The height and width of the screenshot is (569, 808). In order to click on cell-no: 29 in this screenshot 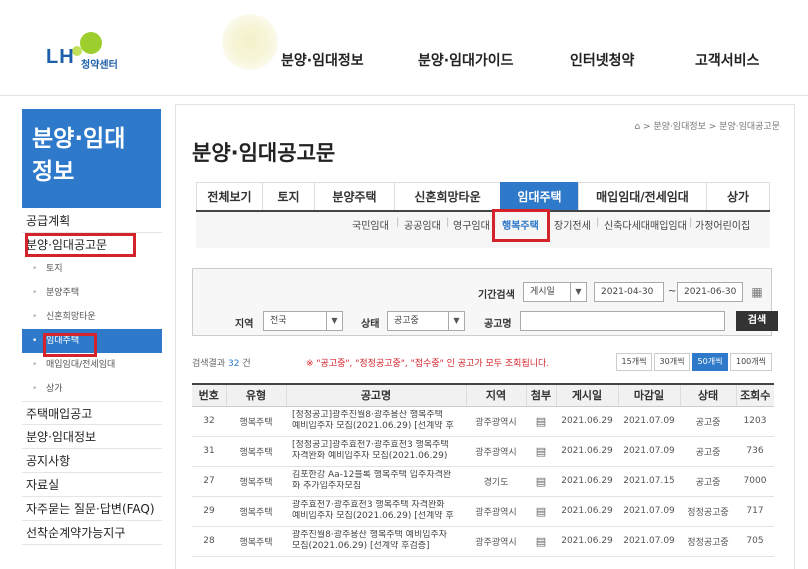, I will do `click(209, 511)`.